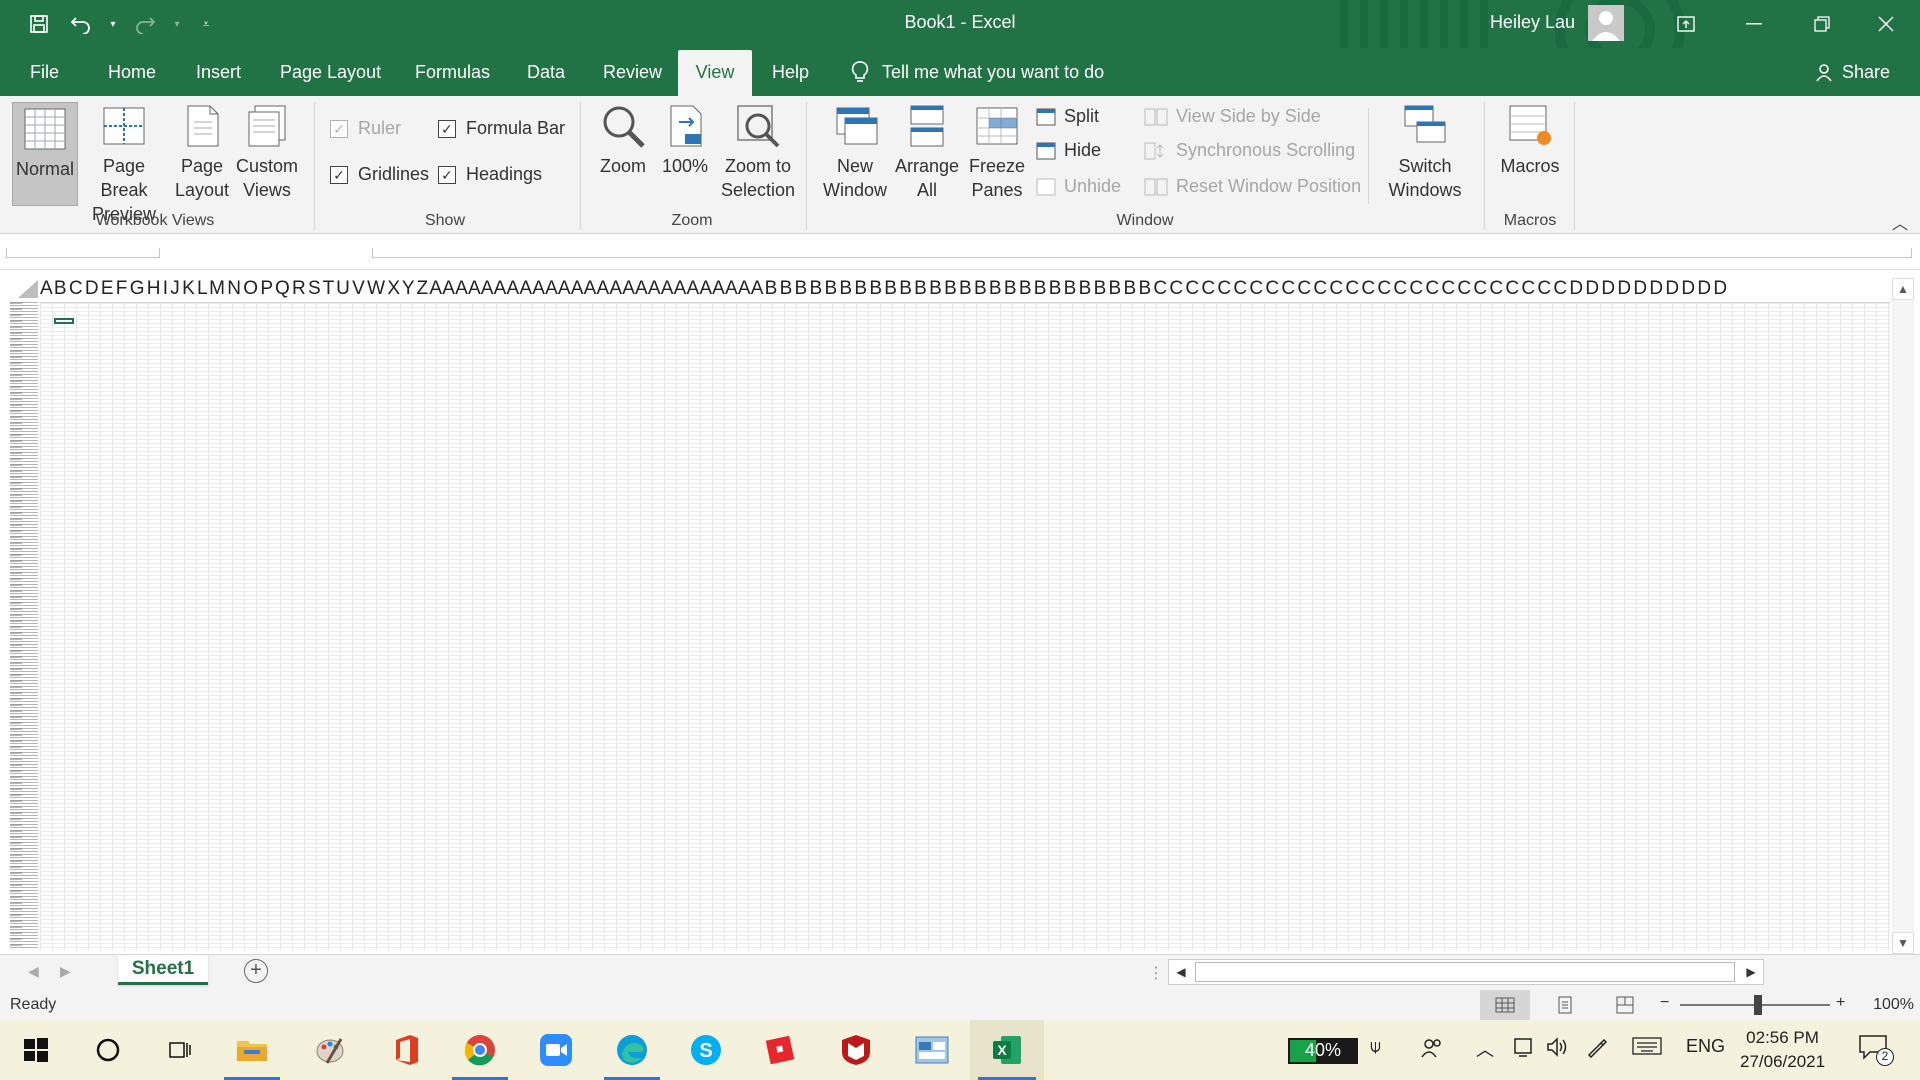  What do you see at coordinates (1002, 1050) in the screenshot?
I see `svg-text: X` at bounding box center [1002, 1050].